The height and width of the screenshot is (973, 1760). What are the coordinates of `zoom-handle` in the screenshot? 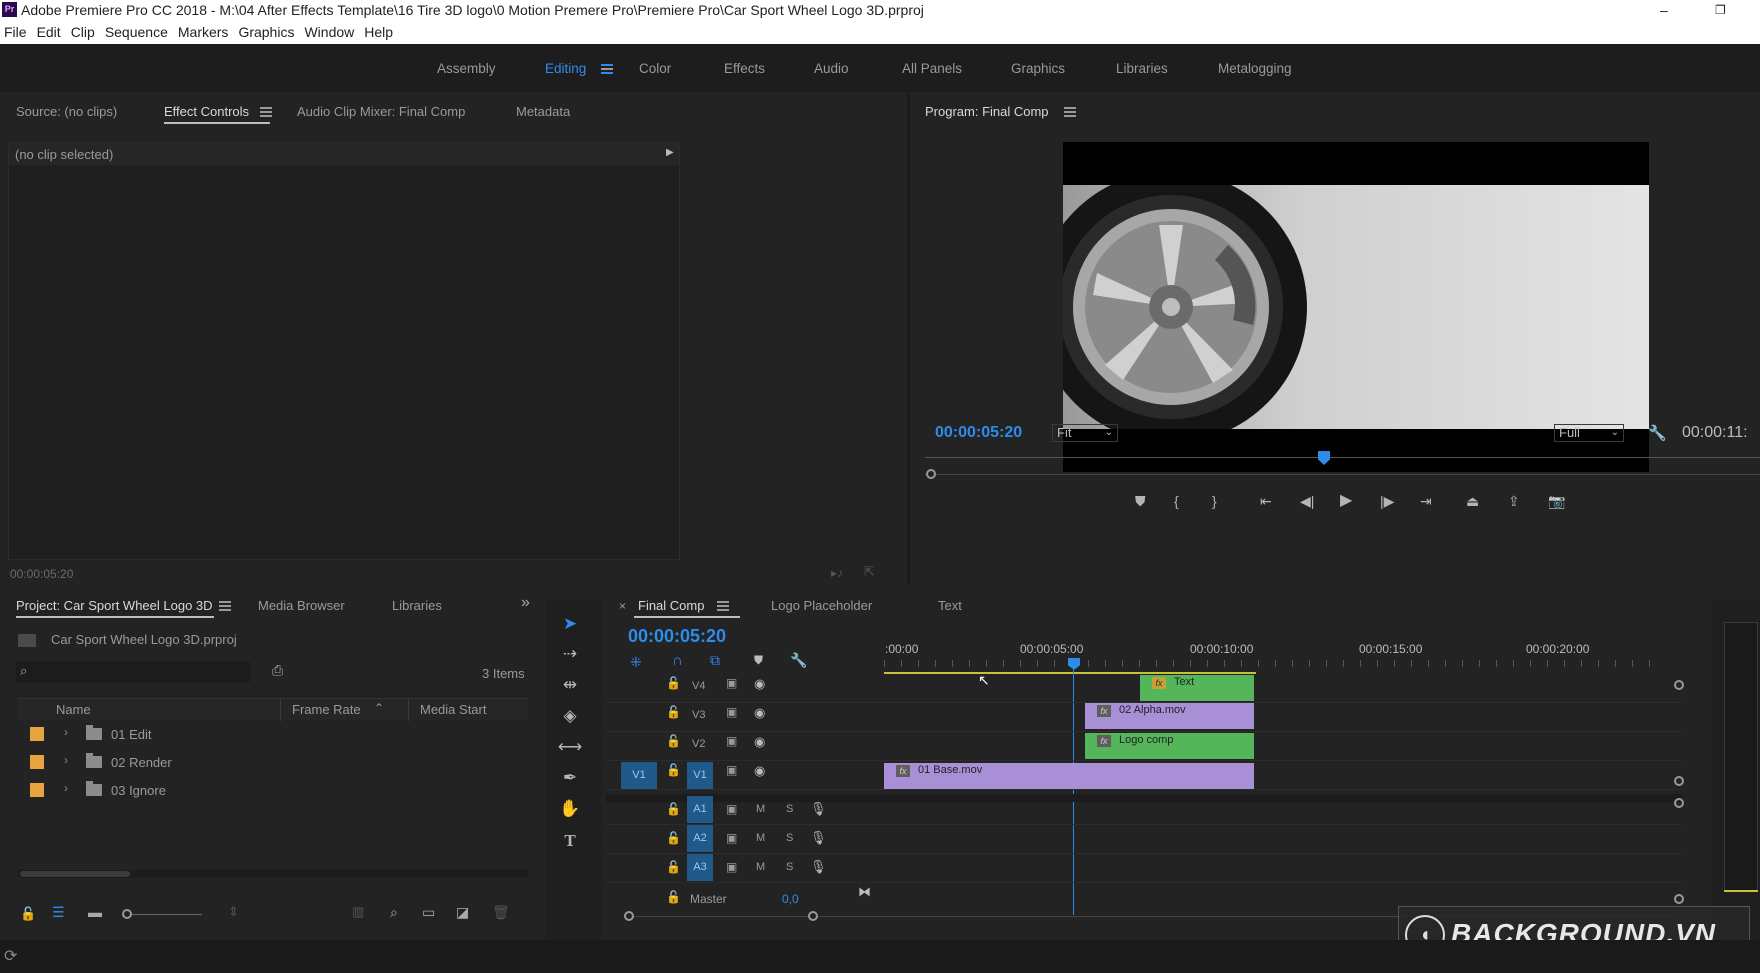 It's located at (931, 474).